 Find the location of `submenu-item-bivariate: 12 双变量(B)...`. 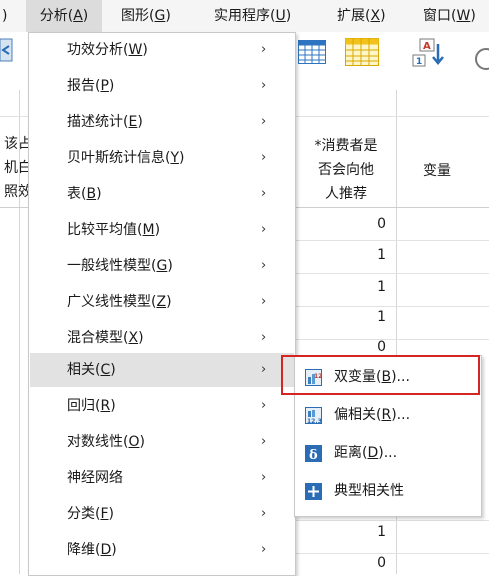

submenu-item-bivariate: 12 双变量(B)... is located at coordinates (388, 377).